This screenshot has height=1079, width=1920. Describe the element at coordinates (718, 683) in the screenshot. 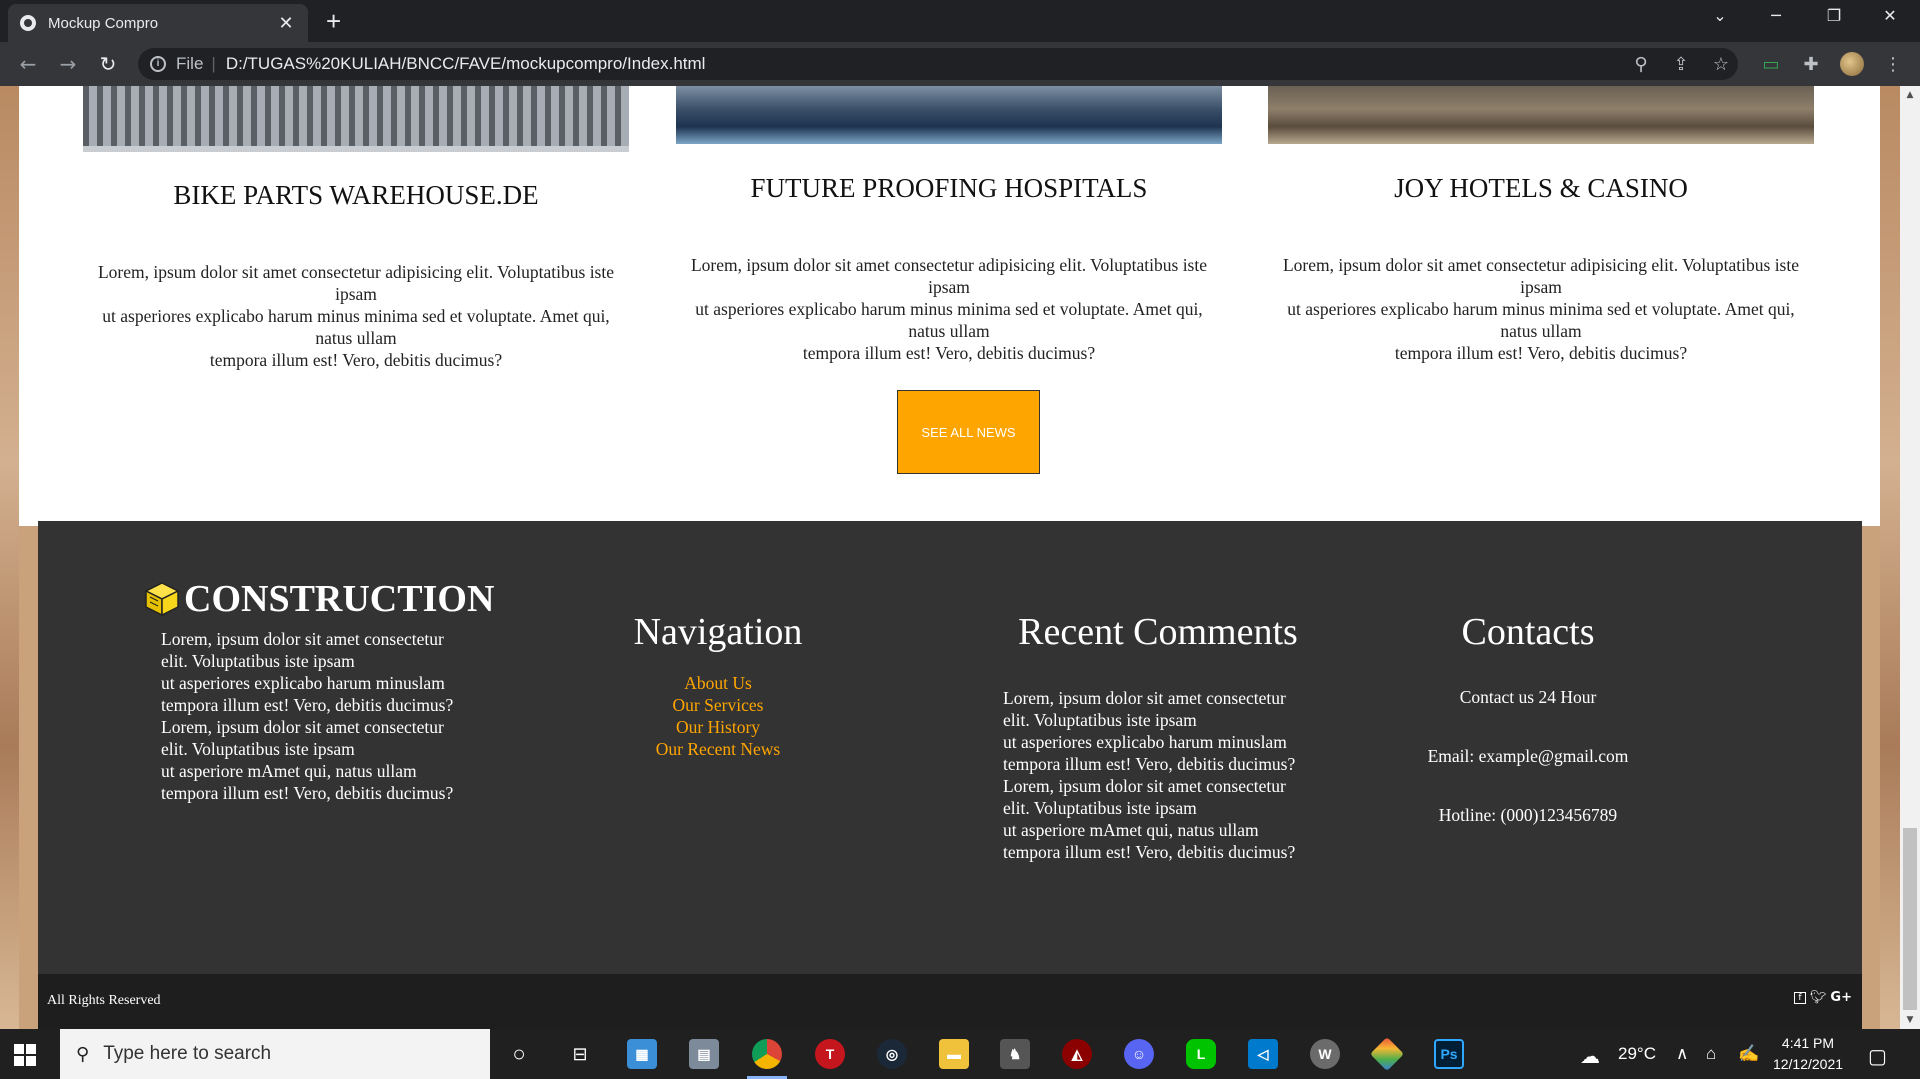

I see `nav-link-about-us: About Us` at that location.